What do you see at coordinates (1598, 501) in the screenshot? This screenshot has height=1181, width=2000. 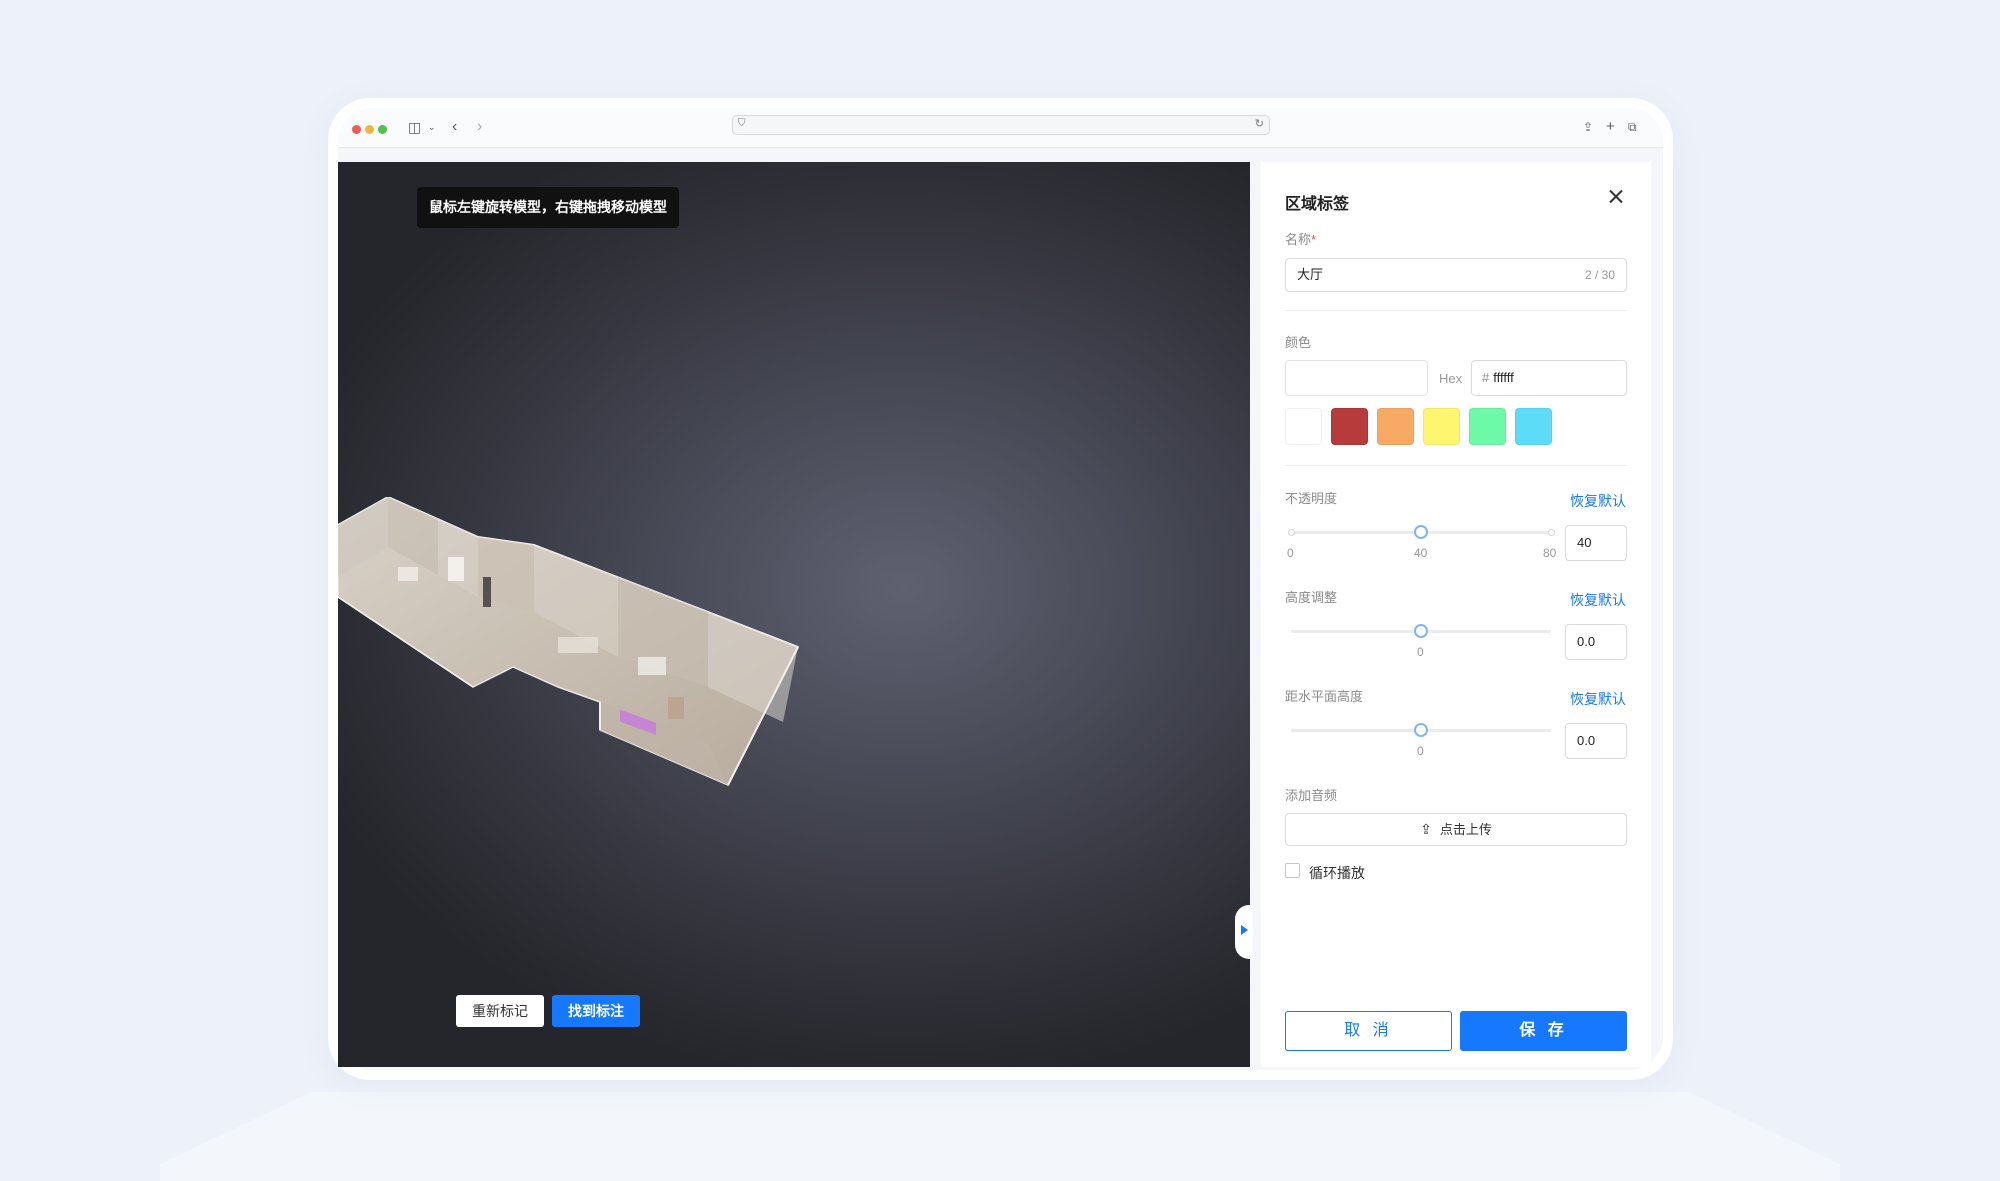 I see `opacity-reset-link: 恢复默认` at bounding box center [1598, 501].